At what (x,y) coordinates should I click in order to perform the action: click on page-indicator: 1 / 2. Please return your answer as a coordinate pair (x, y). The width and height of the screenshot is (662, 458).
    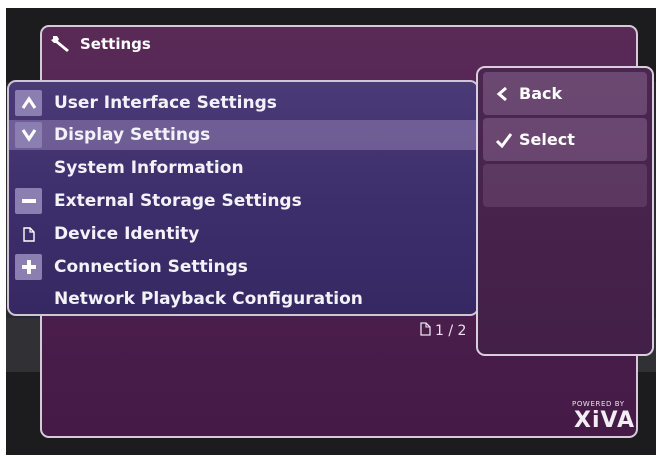
    Looking at the image, I should click on (443, 331).